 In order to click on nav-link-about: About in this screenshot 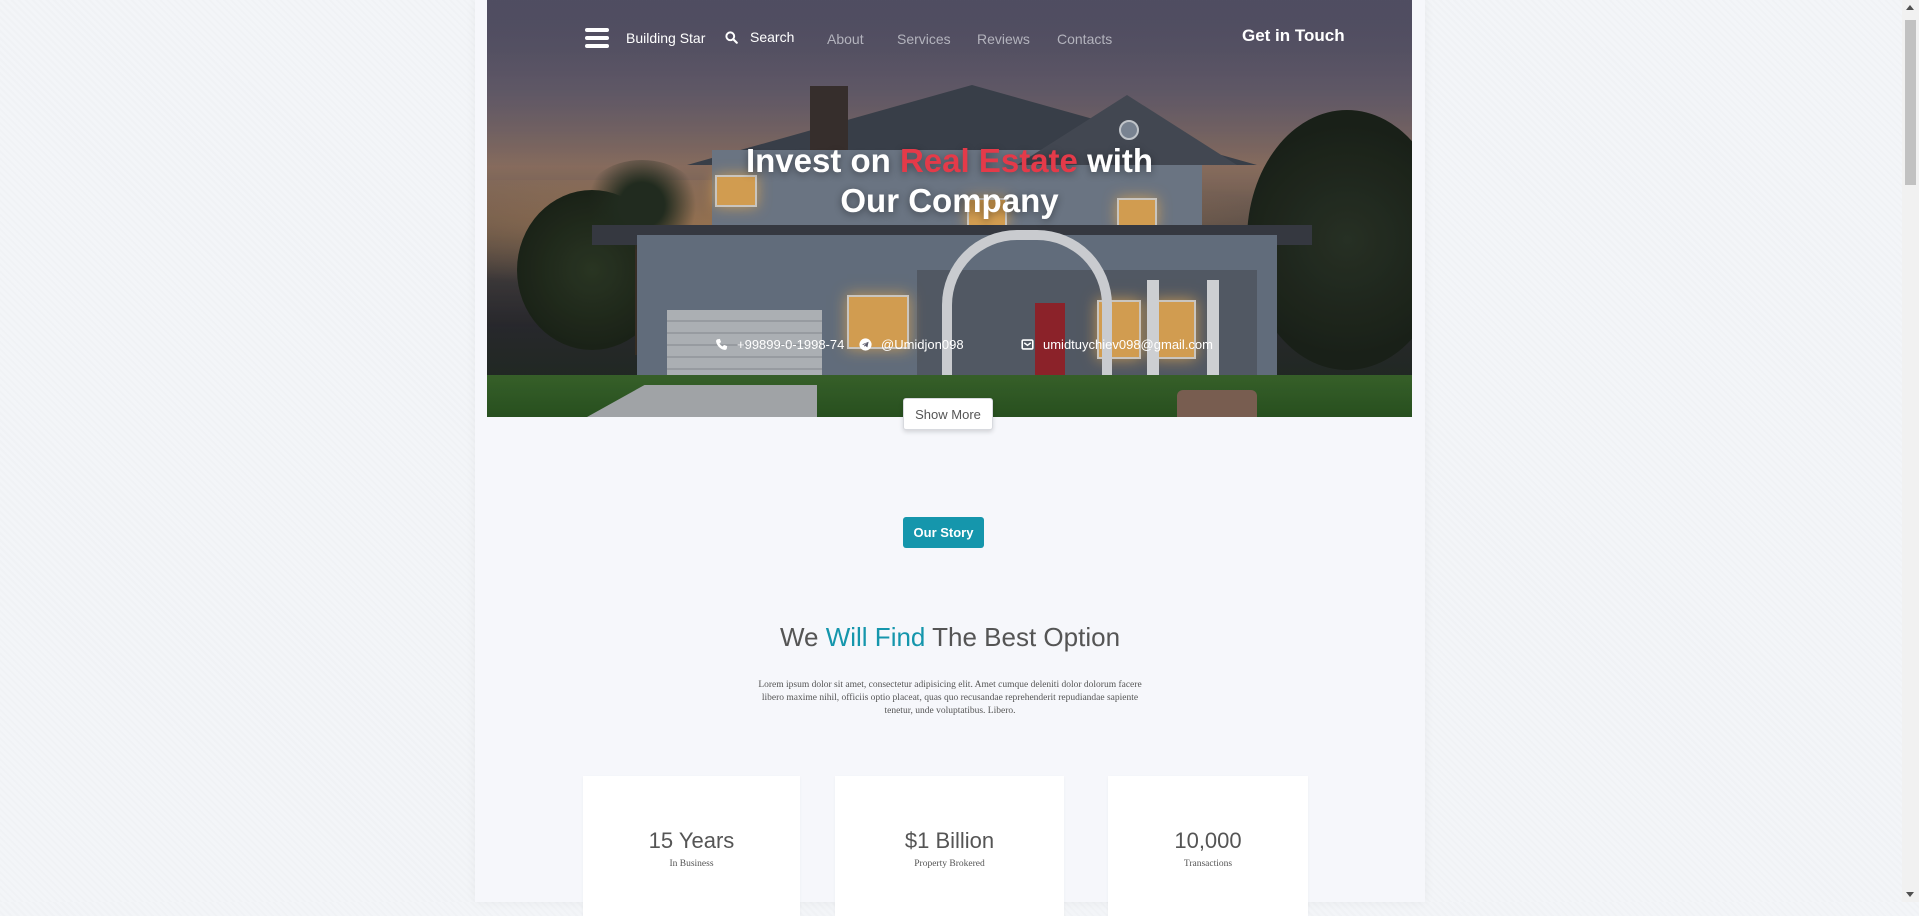, I will do `click(845, 39)`.